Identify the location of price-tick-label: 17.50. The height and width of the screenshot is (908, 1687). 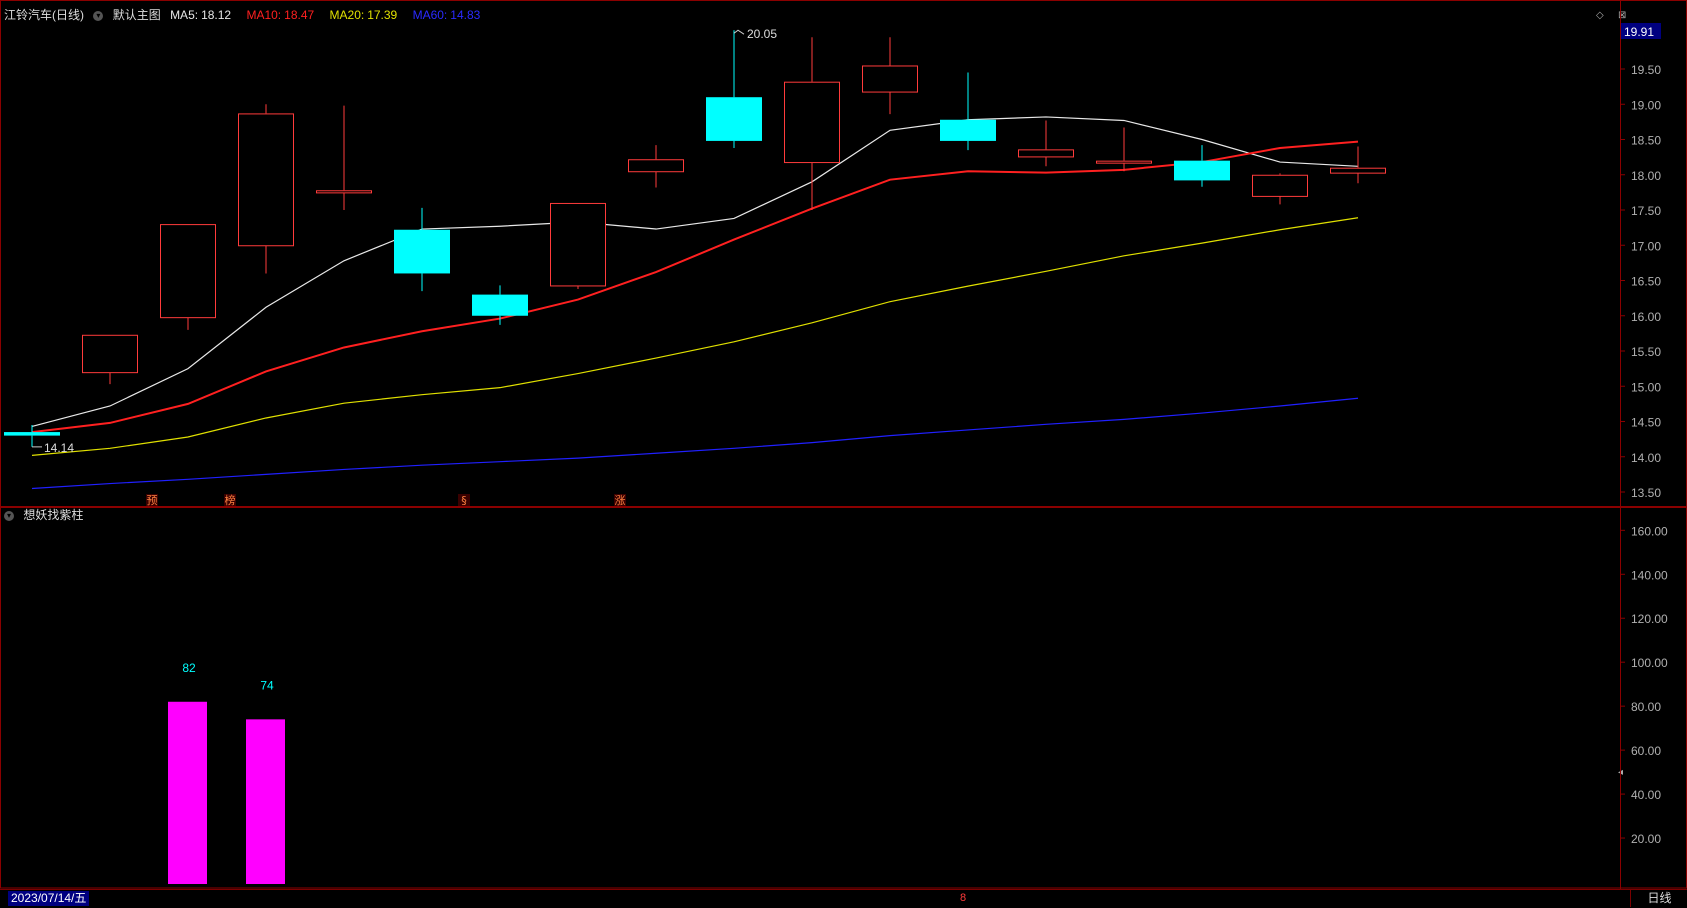
(1646, 211).